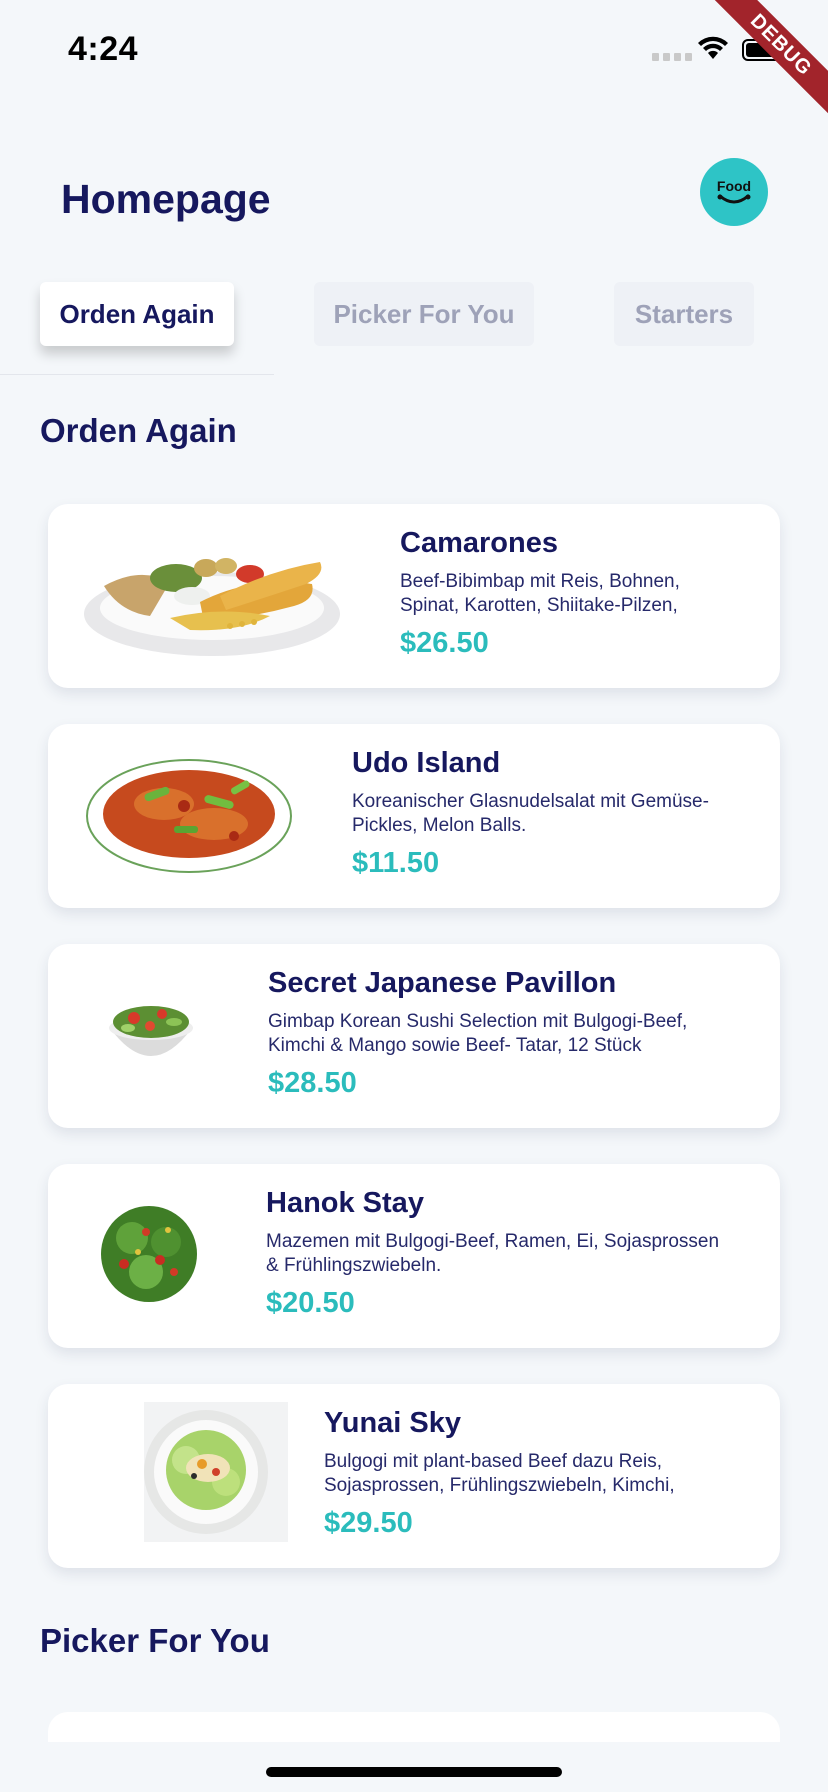  I want to click on item-name: Camarones, so click(479, 543).